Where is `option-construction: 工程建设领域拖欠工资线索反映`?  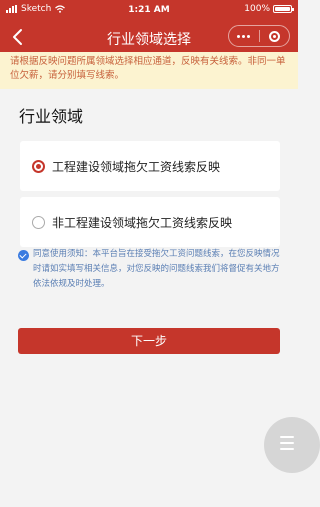 option-construction: 工程建设领域拖欠工资线索反映 is located at coordinates (150, 166).